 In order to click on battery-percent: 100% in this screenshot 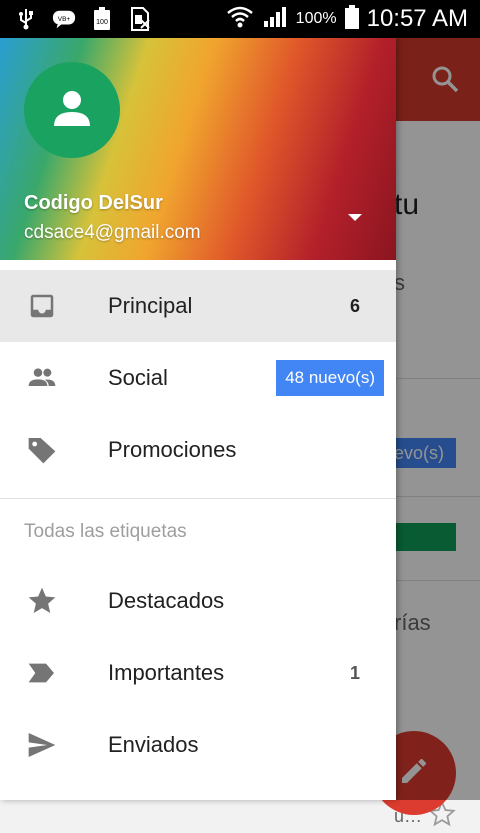, I will do `click(316, 18)`.